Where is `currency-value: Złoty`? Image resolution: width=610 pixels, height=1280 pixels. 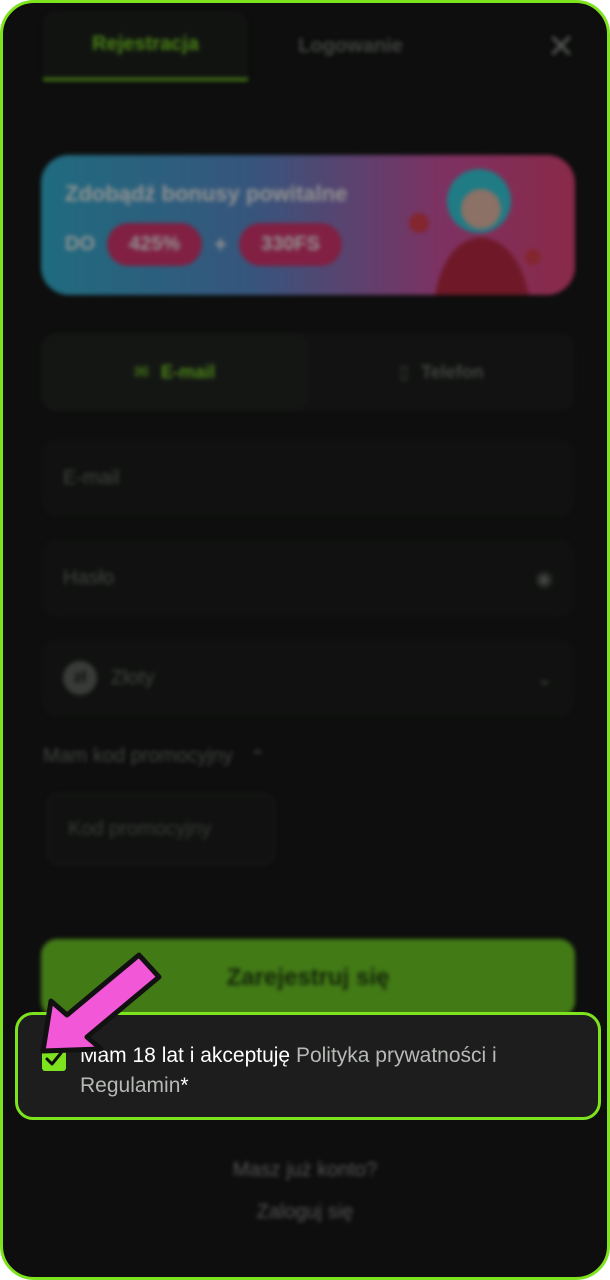 currency-value: Złoty is located at coordinates (133, 677).